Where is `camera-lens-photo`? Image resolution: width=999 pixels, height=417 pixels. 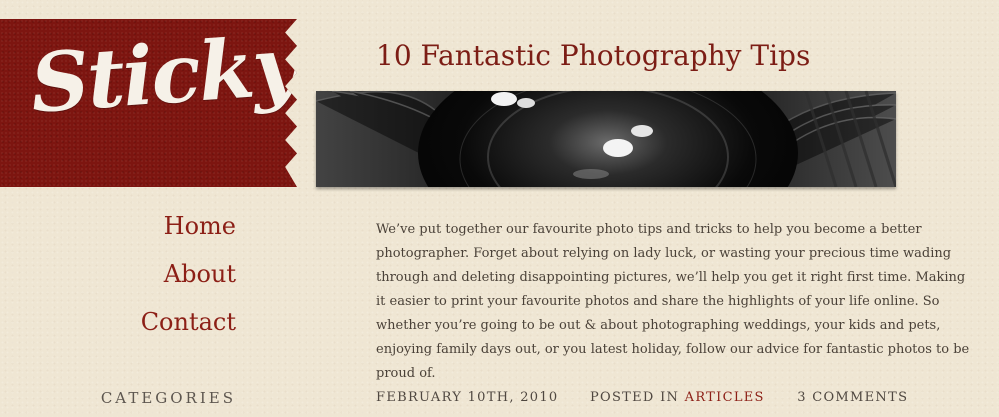 camera-lens-photo is located at coordinates (606, 139).